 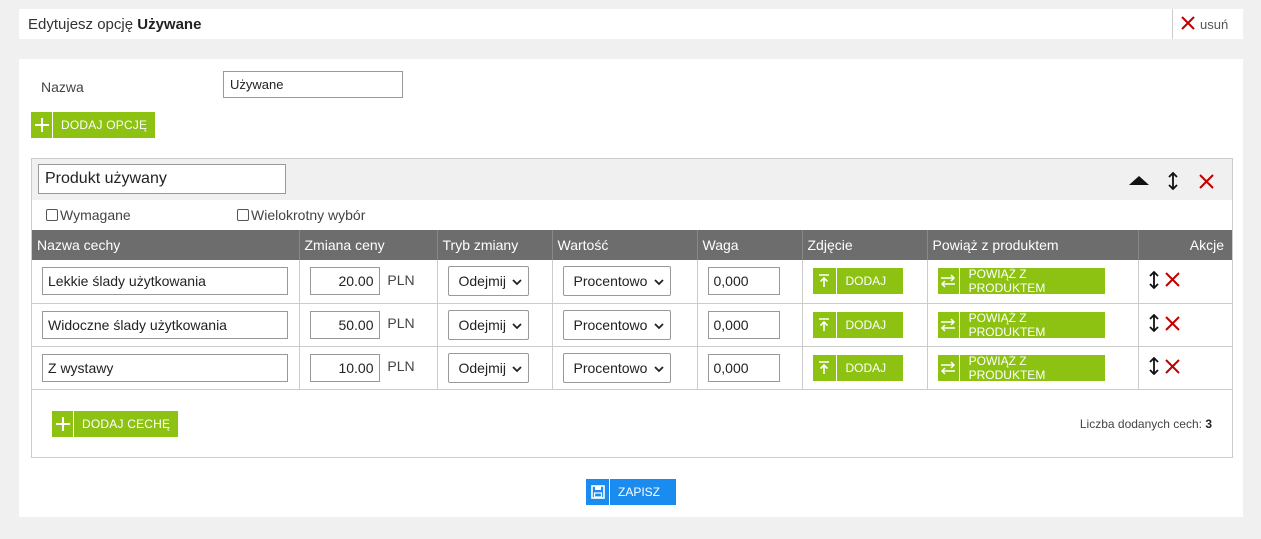 I want to click on cell-name: Z wystawy, so click(x=166, y=368).